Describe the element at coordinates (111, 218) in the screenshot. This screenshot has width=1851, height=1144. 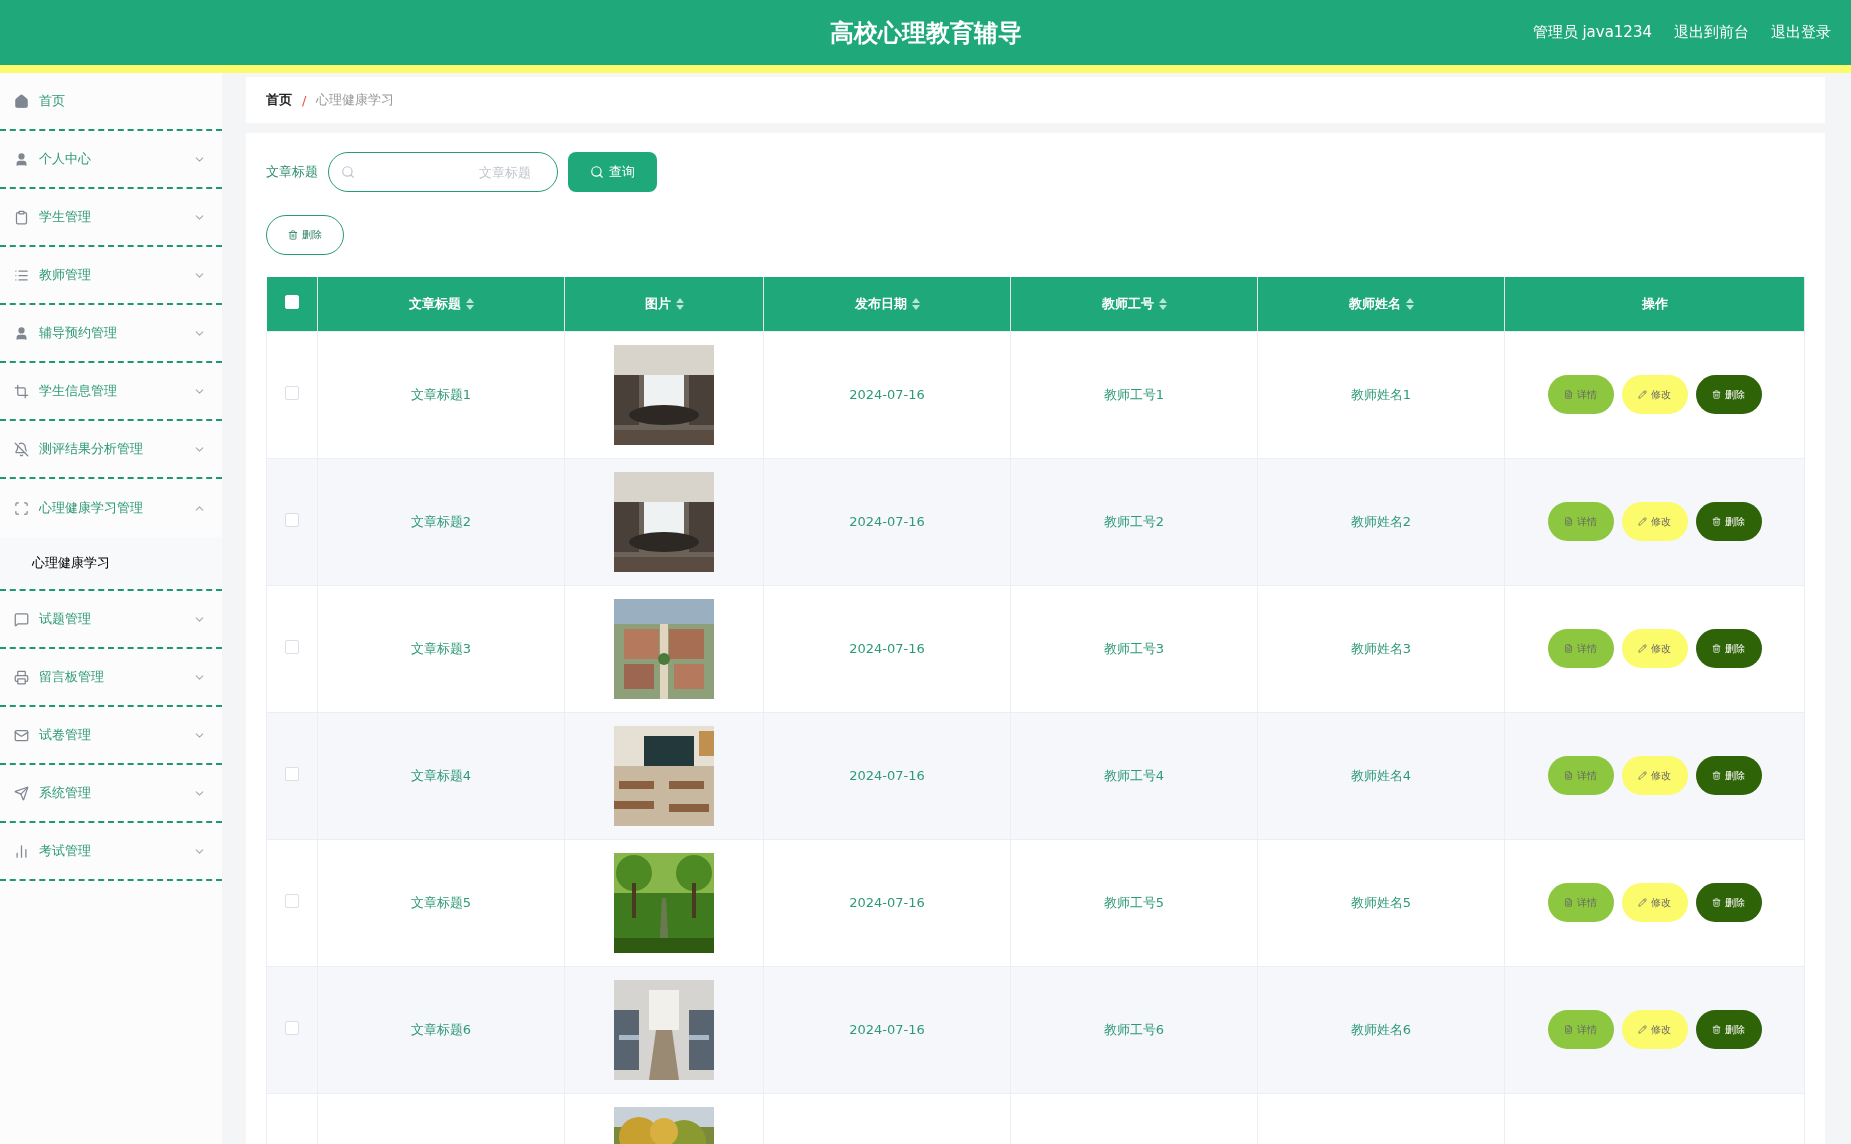
I see `sidebar-item: 学生管理` at that location.